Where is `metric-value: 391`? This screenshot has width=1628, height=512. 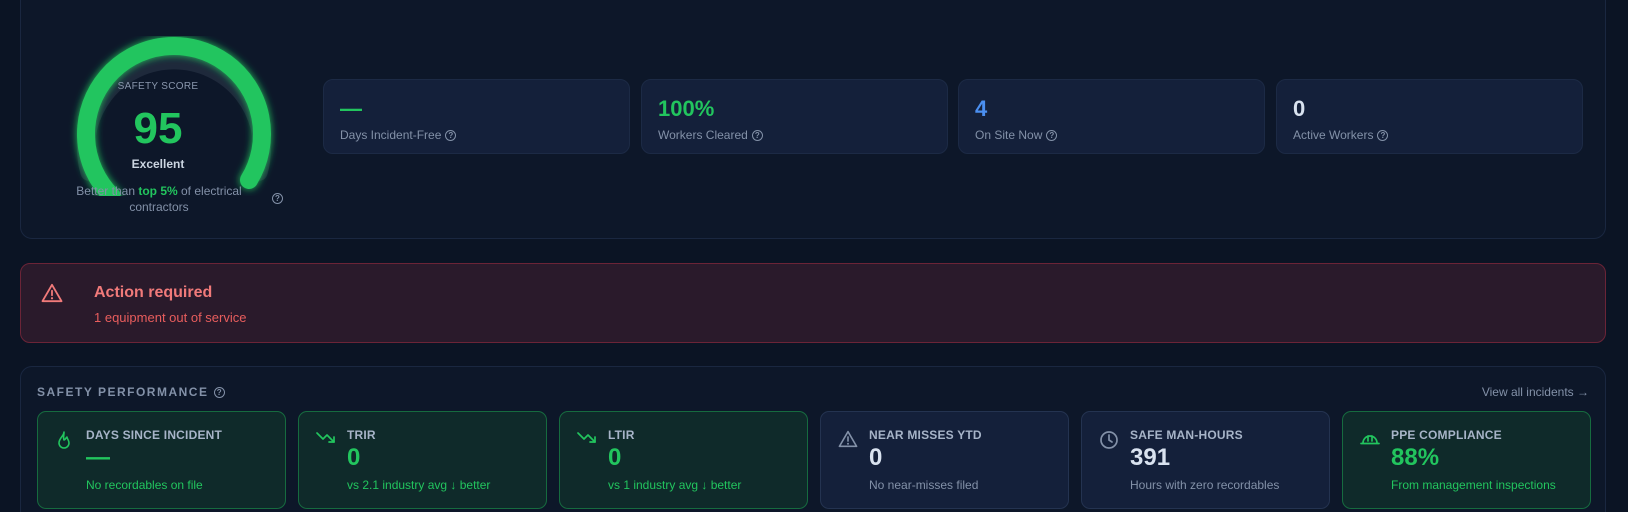
metric-value: 391 is located at coordinates (1150, 457).